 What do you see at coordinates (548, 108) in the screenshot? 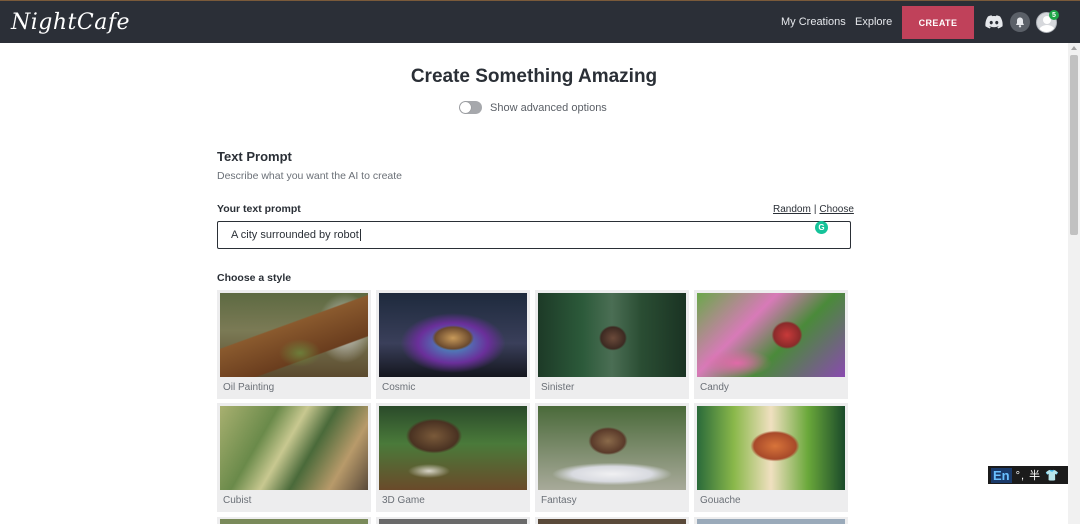
I see `advanced-options-label: Show advanced options` at bounding box center [548, 108].